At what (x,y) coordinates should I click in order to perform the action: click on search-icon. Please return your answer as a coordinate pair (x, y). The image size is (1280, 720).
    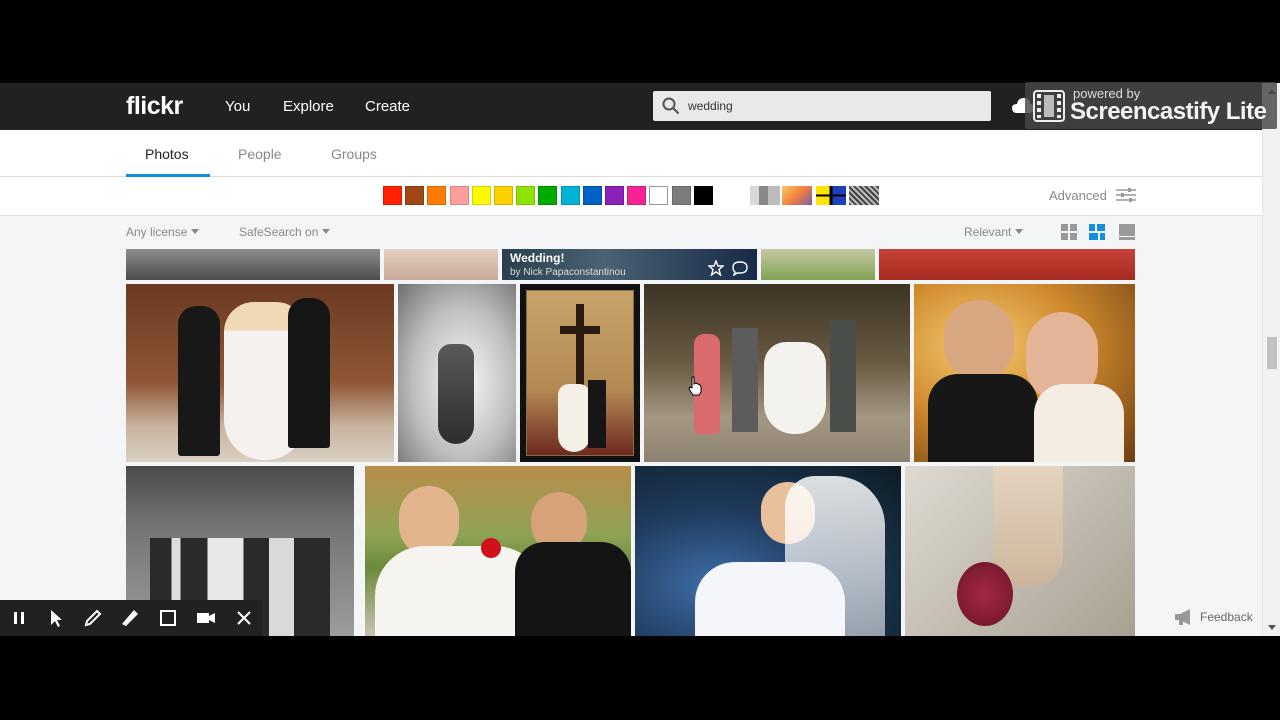
    Looking at the image, I should click on (671, 106).